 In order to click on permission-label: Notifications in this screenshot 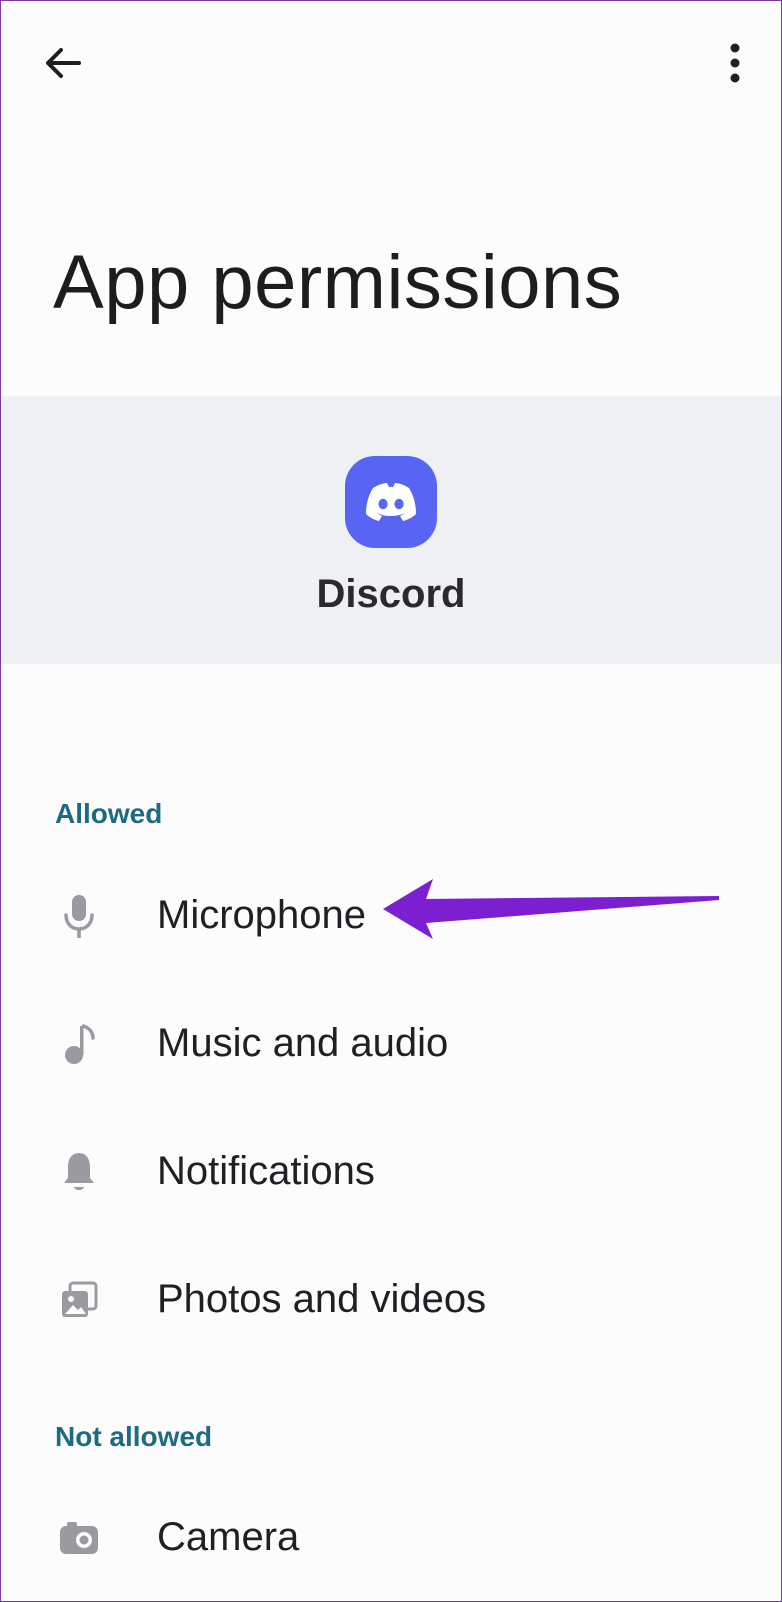, I will do `click(266, 1171)`.